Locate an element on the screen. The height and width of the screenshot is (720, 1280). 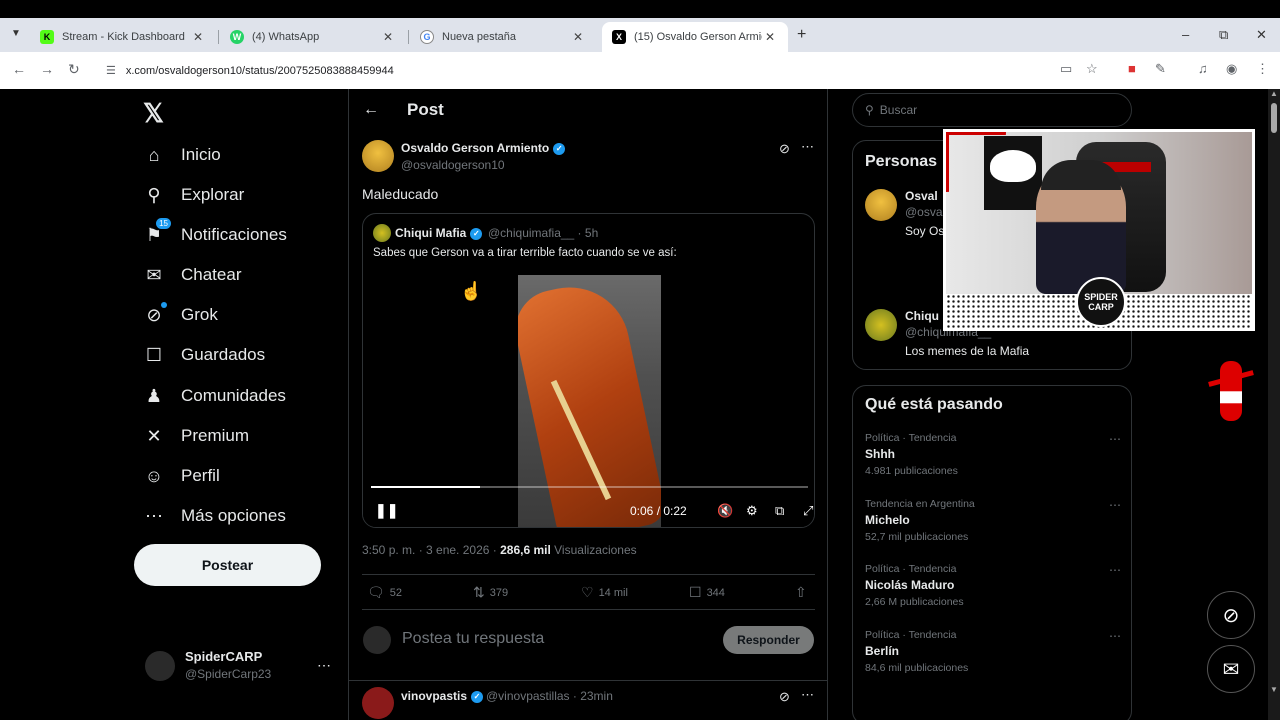
post-button: Postear is located at coordinates (227, 565).